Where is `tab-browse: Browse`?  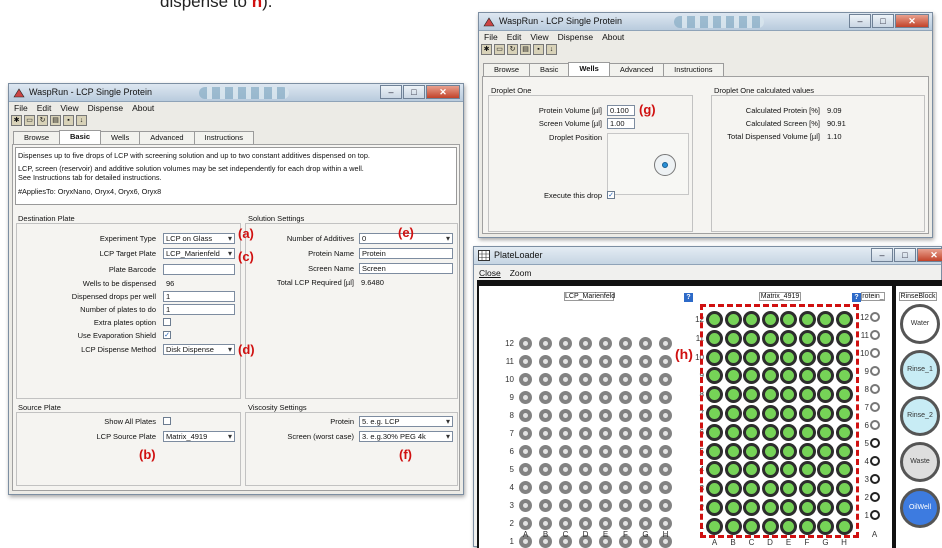 tab-browse: Browse is located at coordinates (37, 137).